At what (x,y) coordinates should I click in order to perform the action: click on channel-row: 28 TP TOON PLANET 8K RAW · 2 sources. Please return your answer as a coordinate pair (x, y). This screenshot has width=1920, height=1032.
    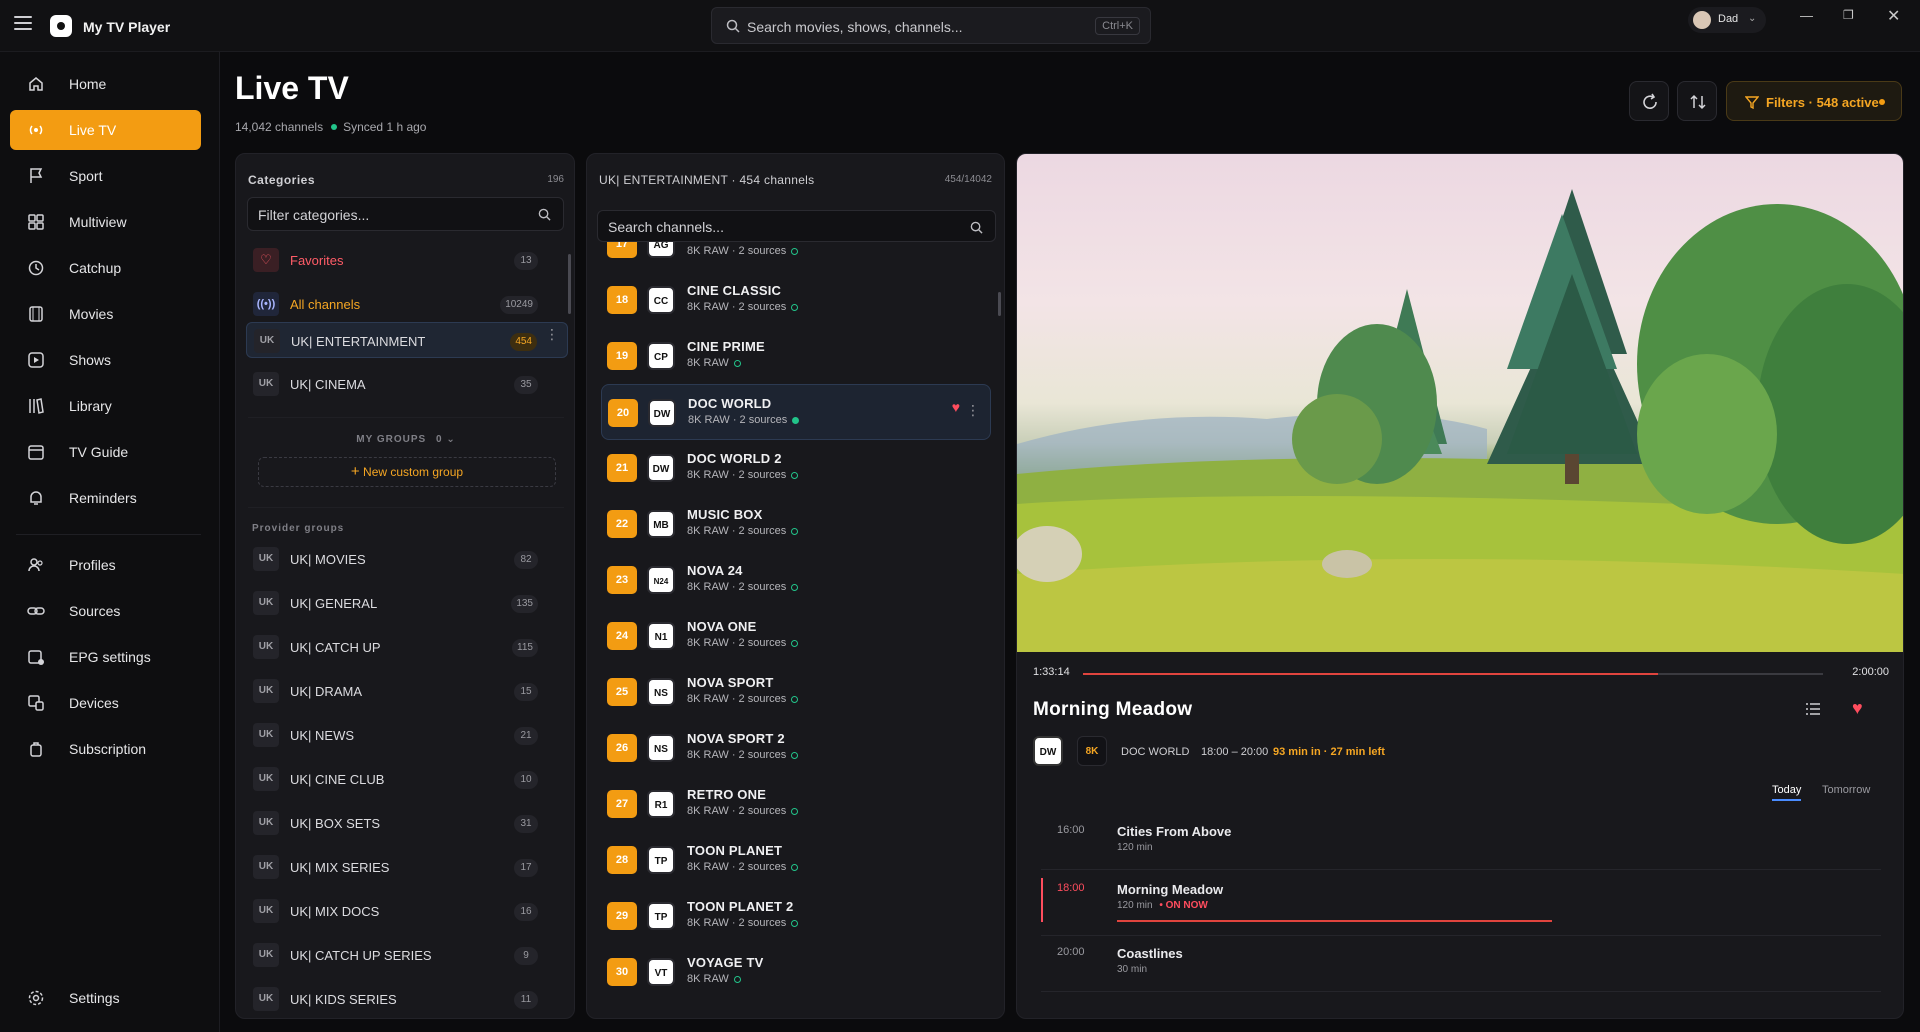
    Looking at the image, I should click on (796, 860).